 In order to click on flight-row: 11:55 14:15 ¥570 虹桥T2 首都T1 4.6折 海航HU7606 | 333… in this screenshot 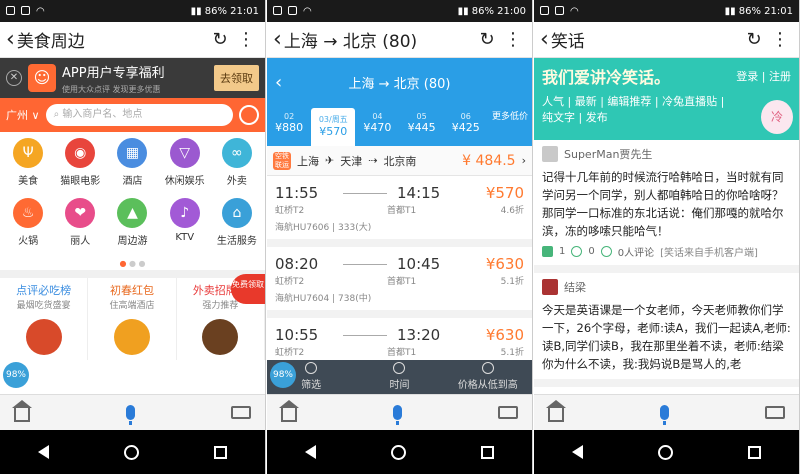, I will do `click(399, 211)`.